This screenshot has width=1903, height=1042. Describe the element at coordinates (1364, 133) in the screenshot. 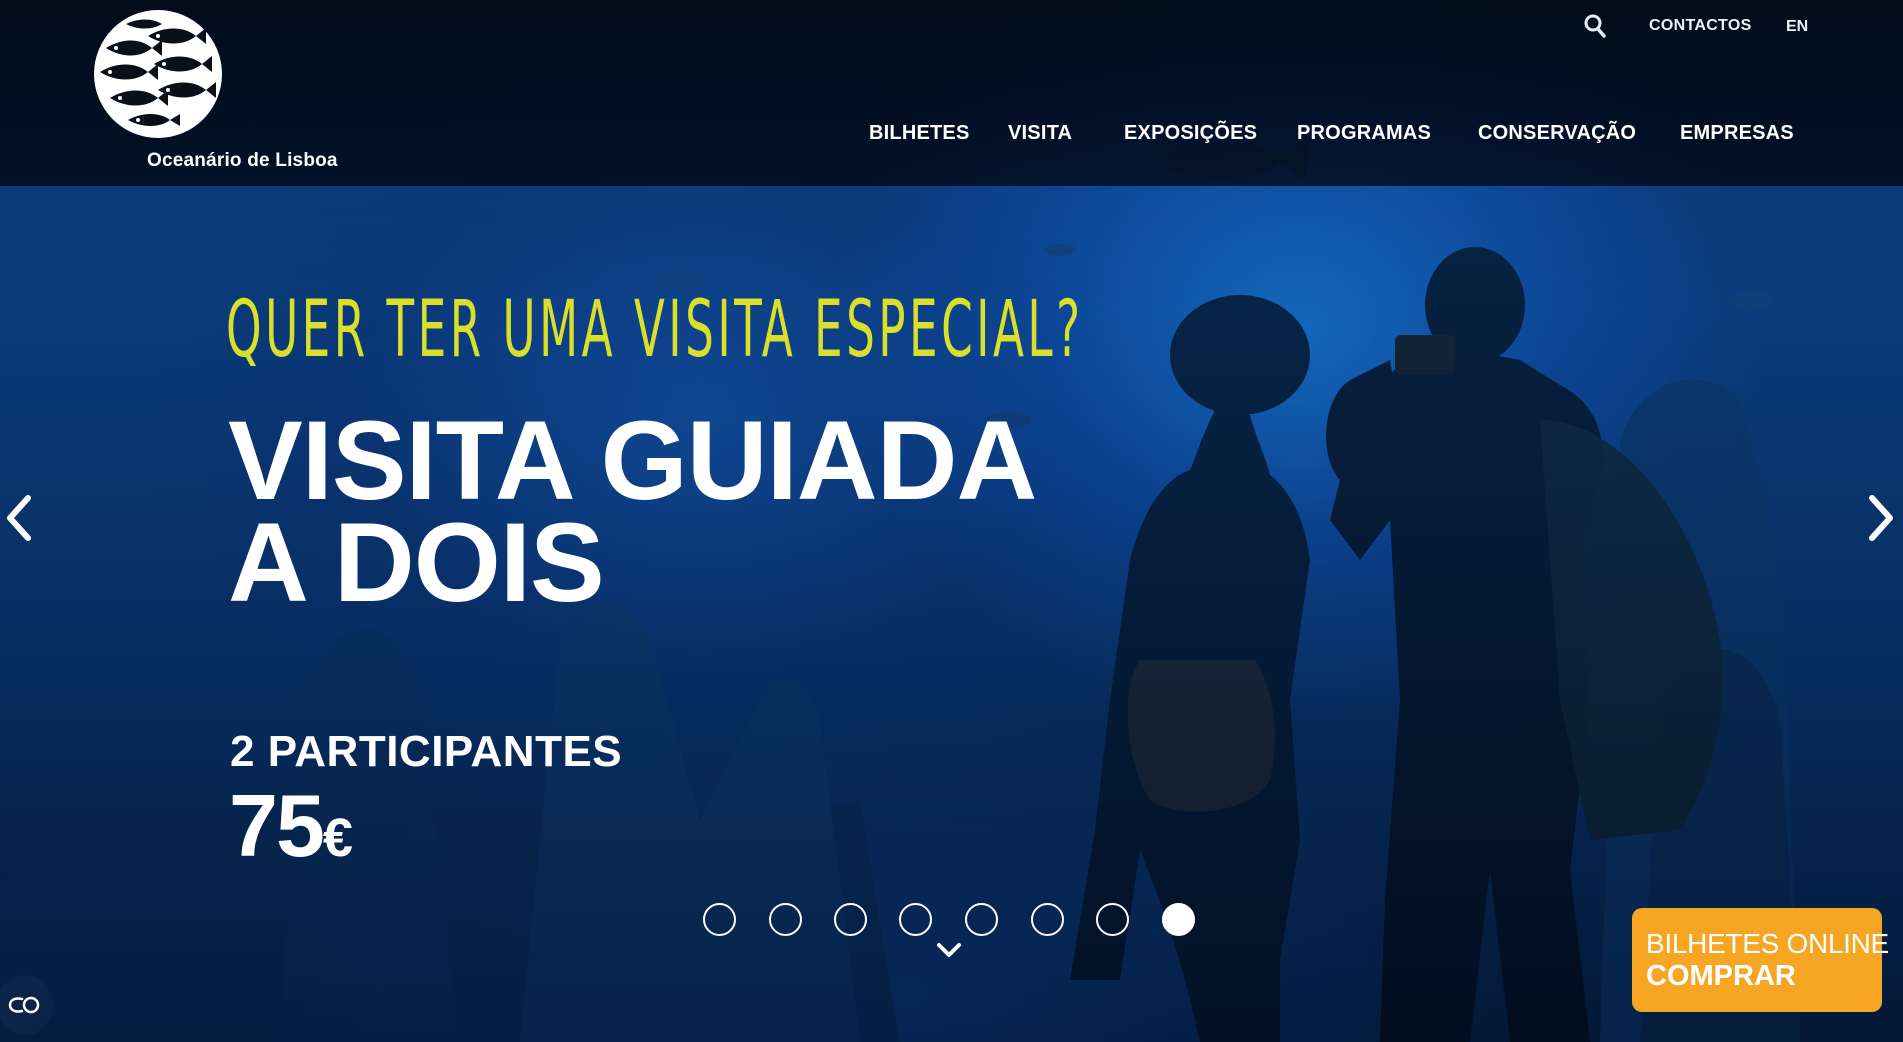

I see `nav-item-programas: PROGRAMAS` at that location.